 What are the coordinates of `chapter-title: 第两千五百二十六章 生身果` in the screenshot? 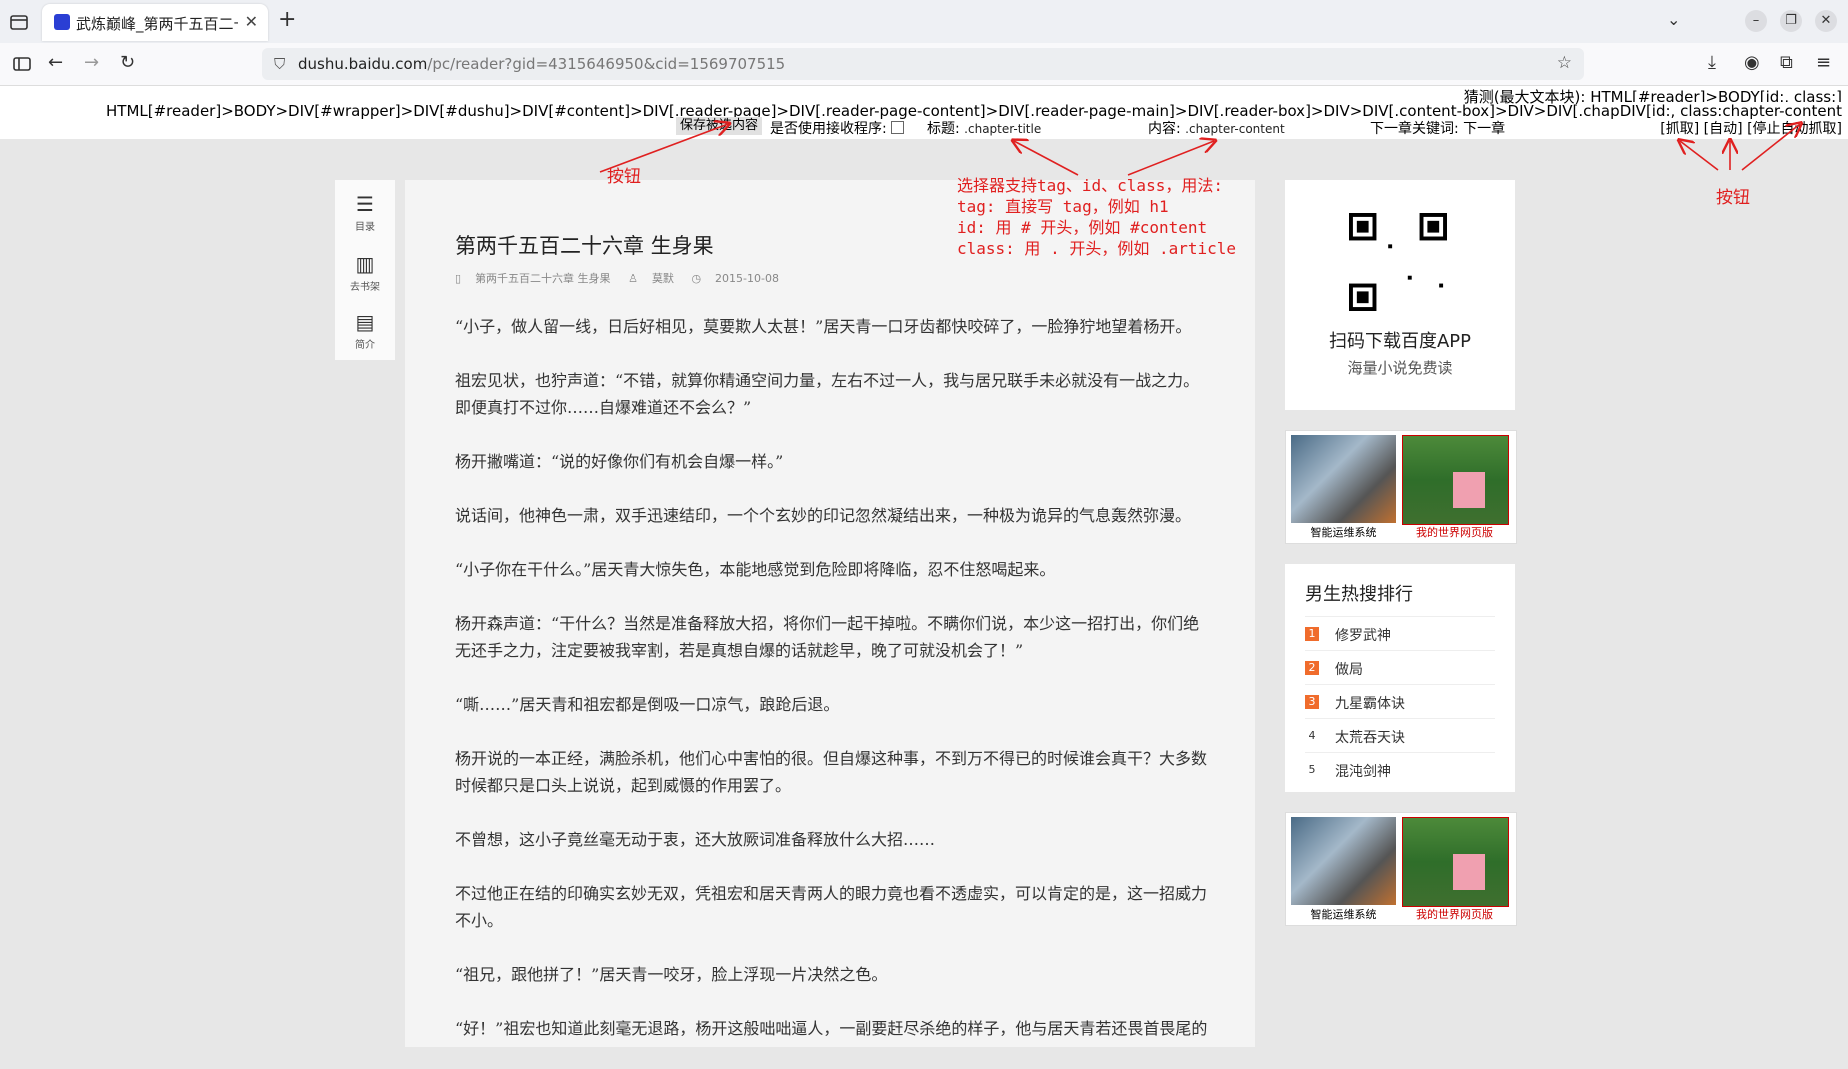 It's located at (584, 246).